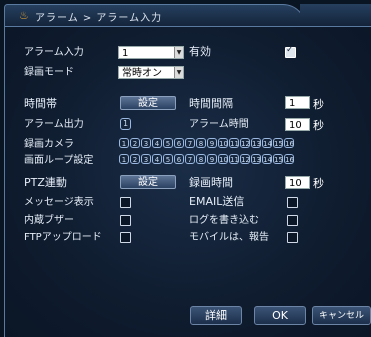  I want to click on record-camera-channel-10: 10, so click(223, 143).